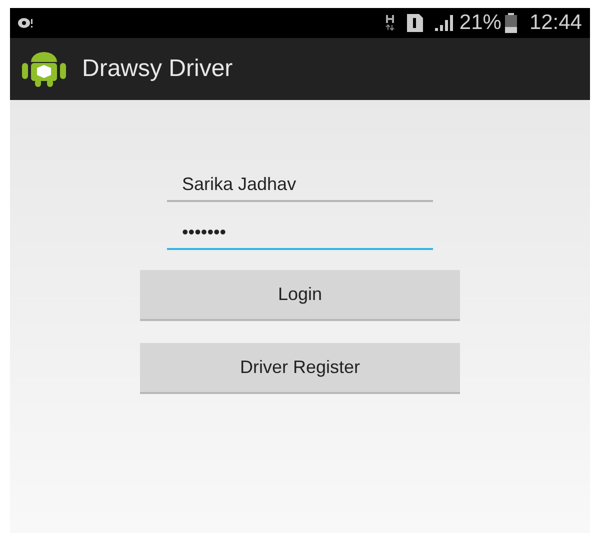  What do you see at coordinates (300, 185) in the screenshot?
I see `username-field: Sarika Jadhav` at bounding box center [300, 185].